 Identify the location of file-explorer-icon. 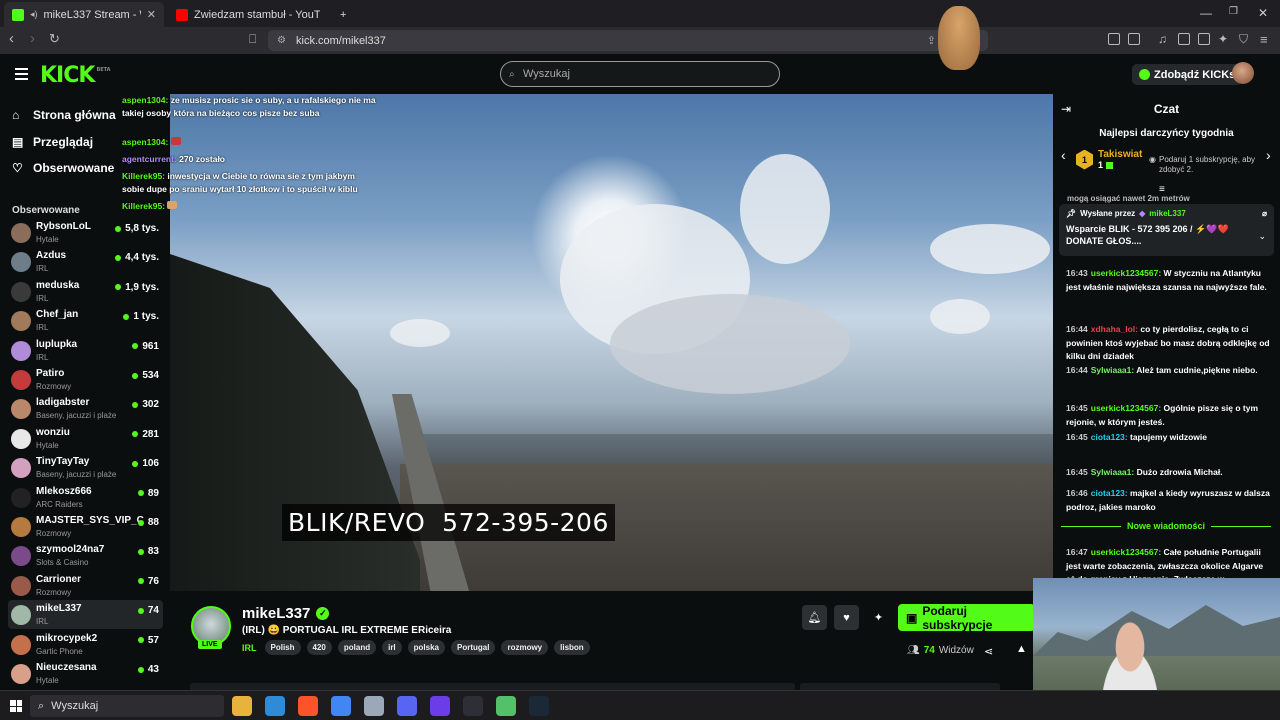
(242, 706).